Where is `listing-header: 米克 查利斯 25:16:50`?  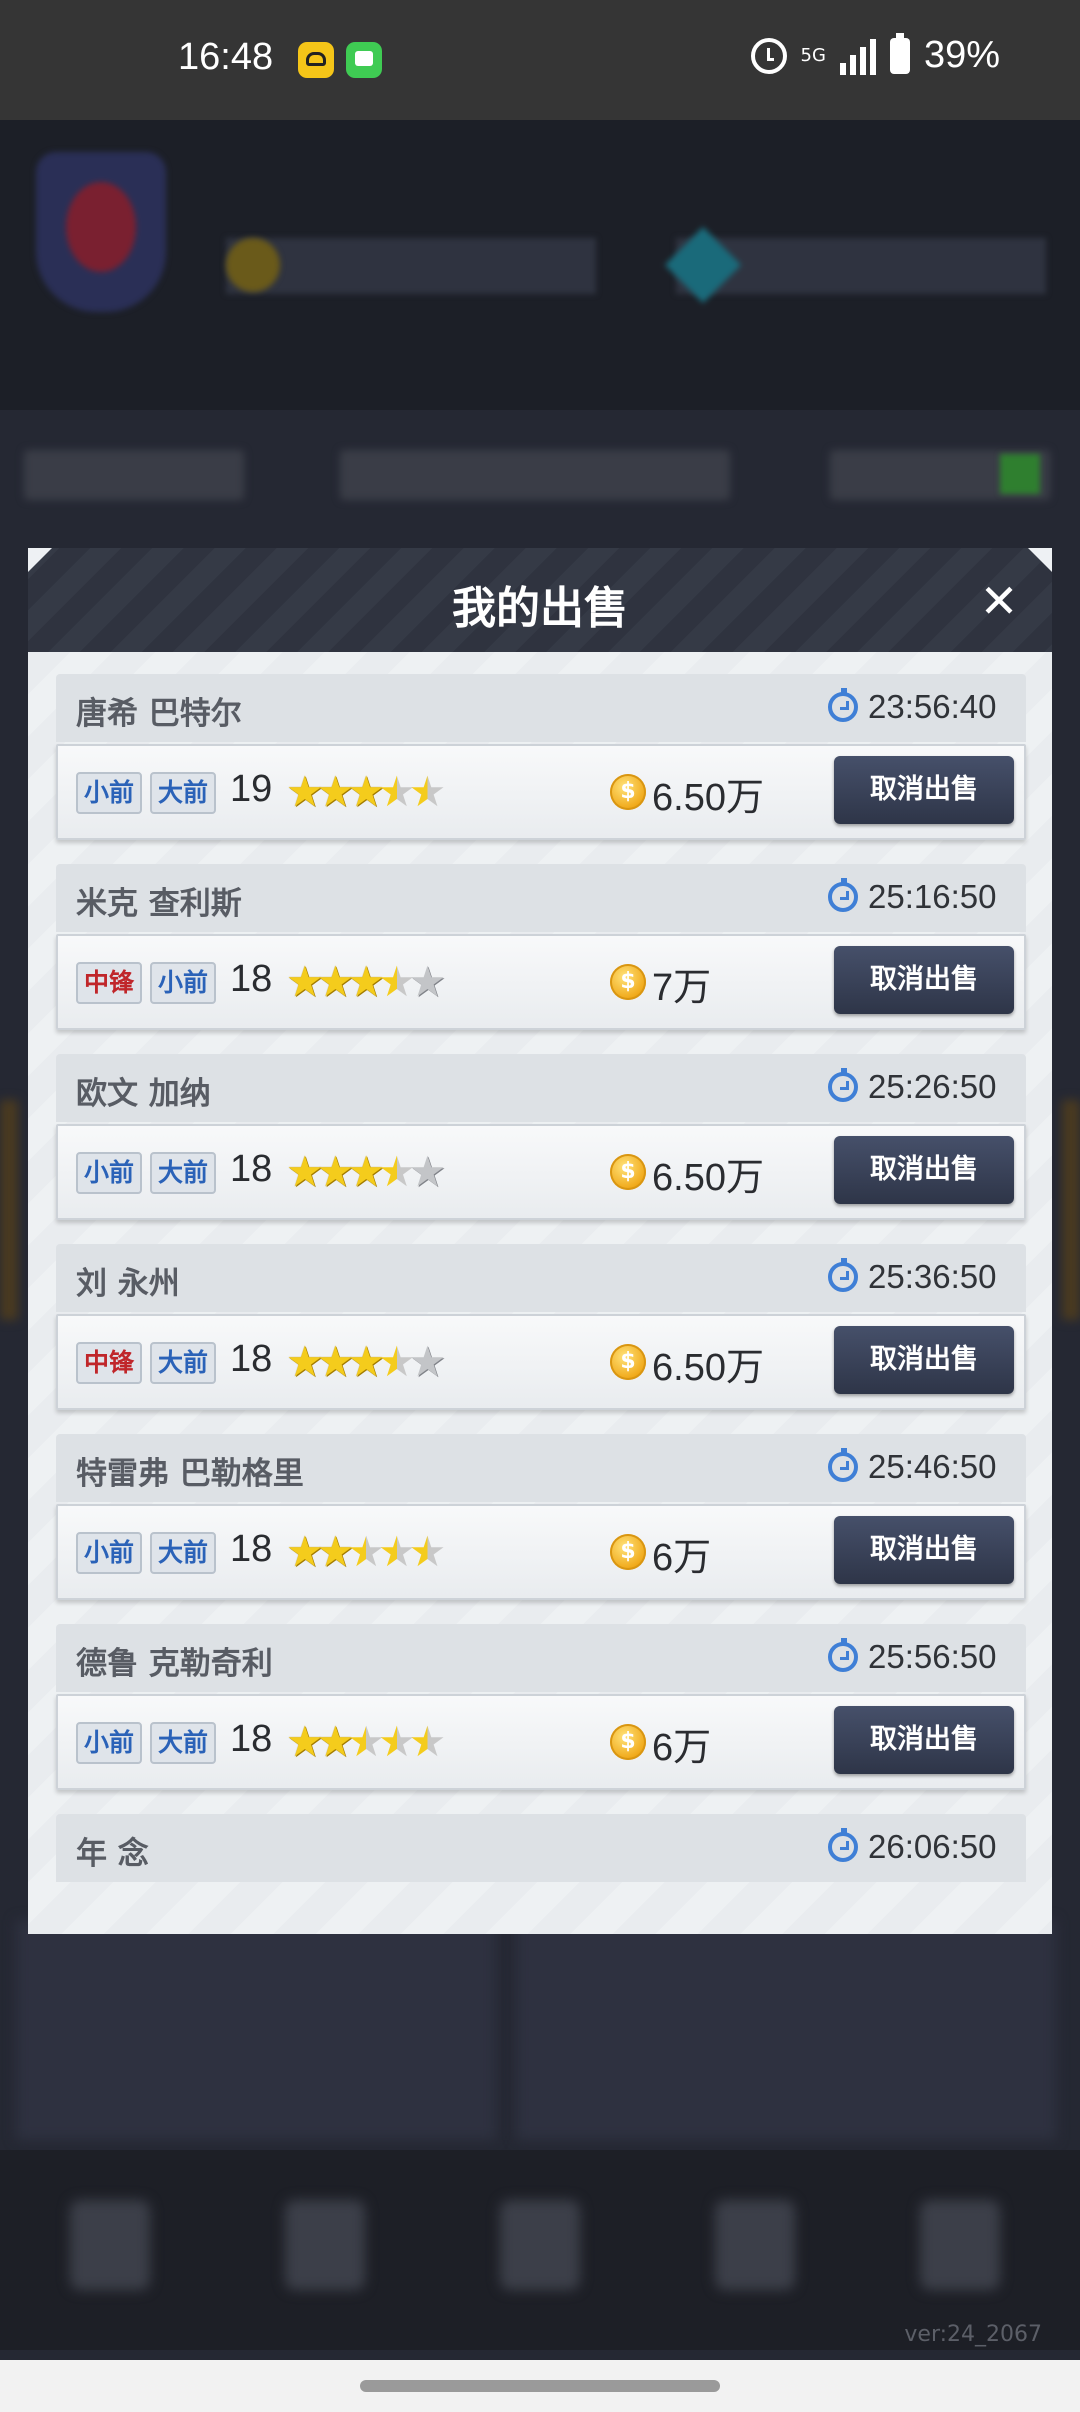
listing-header: 米克 查利斯 25:16:50 is located at coordinates (541, 898).